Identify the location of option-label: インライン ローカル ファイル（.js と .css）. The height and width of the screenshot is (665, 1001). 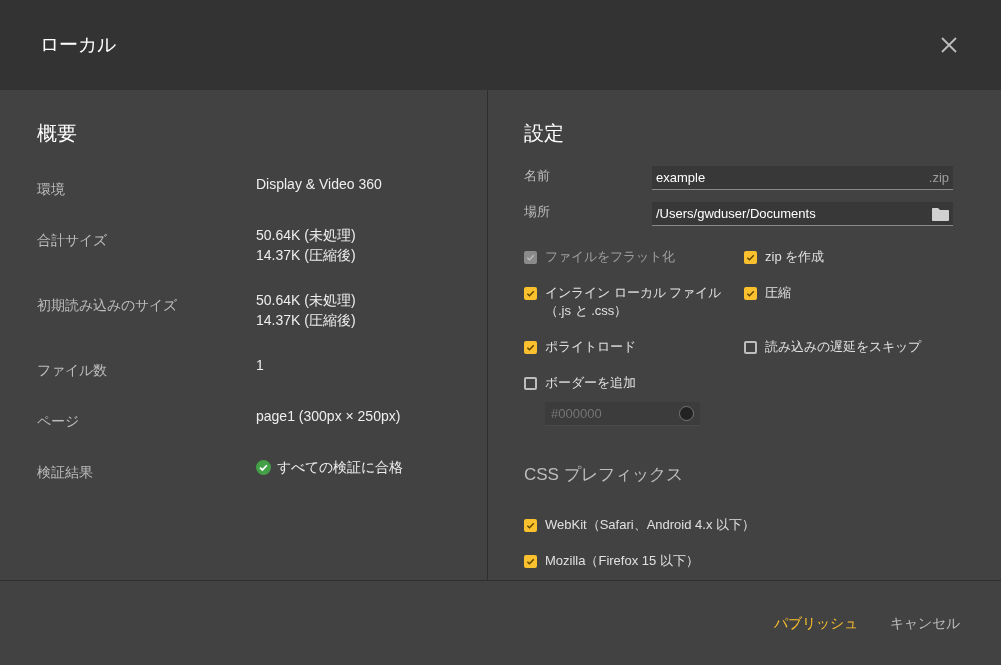
(634, 302).